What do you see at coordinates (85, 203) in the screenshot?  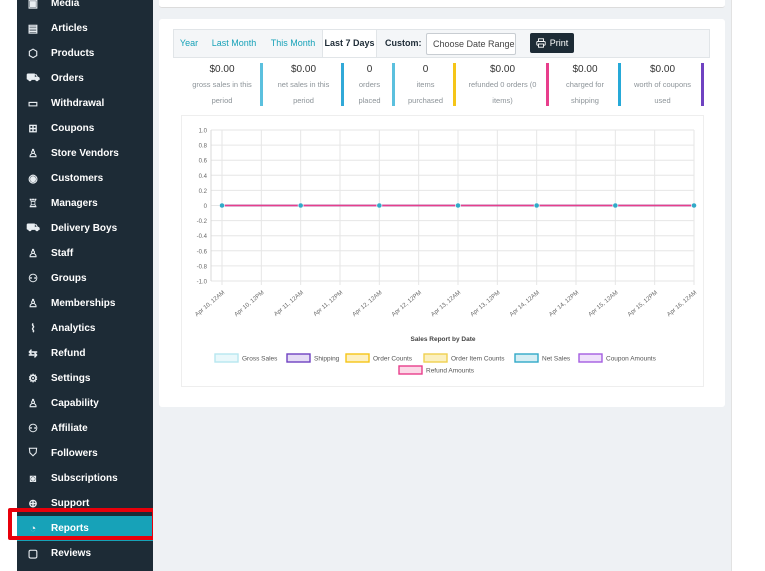 I see `sidebar-item-managers: ♖ Managers` at bounding box center [85, 203].